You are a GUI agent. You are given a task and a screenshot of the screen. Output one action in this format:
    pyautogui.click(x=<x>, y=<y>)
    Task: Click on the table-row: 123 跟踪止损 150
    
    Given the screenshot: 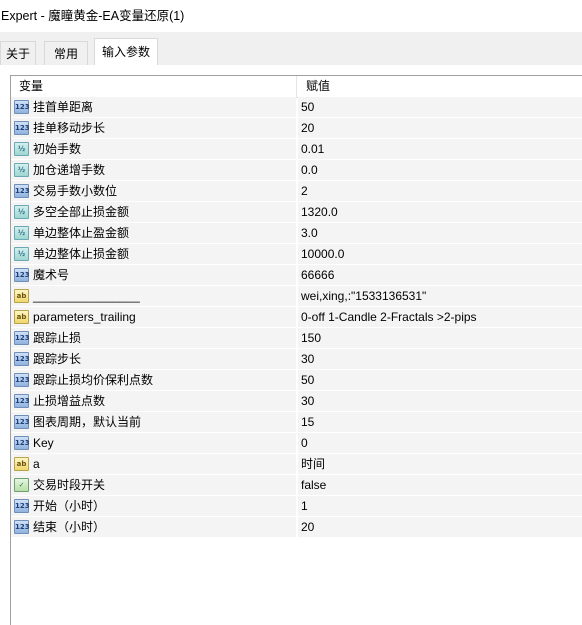 What is the action you would take?
    pyautogui.click(x=296, y=338)
    